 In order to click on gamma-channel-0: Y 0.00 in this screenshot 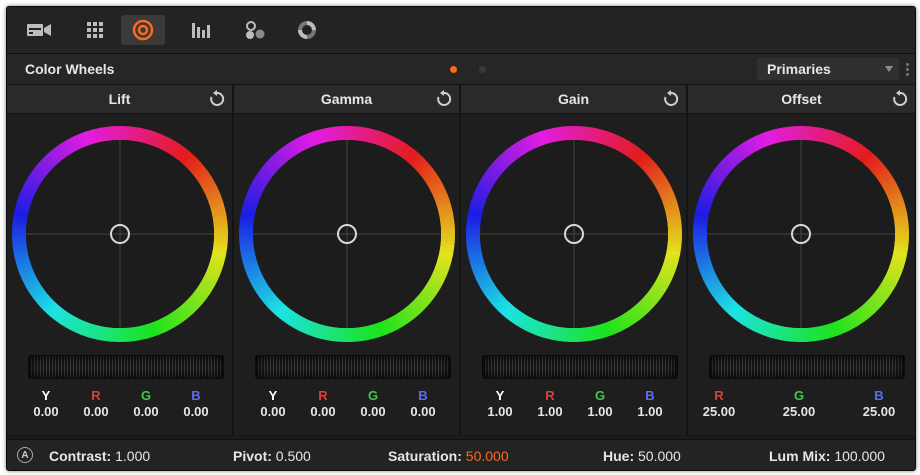, I will do `click(273, 404)`.